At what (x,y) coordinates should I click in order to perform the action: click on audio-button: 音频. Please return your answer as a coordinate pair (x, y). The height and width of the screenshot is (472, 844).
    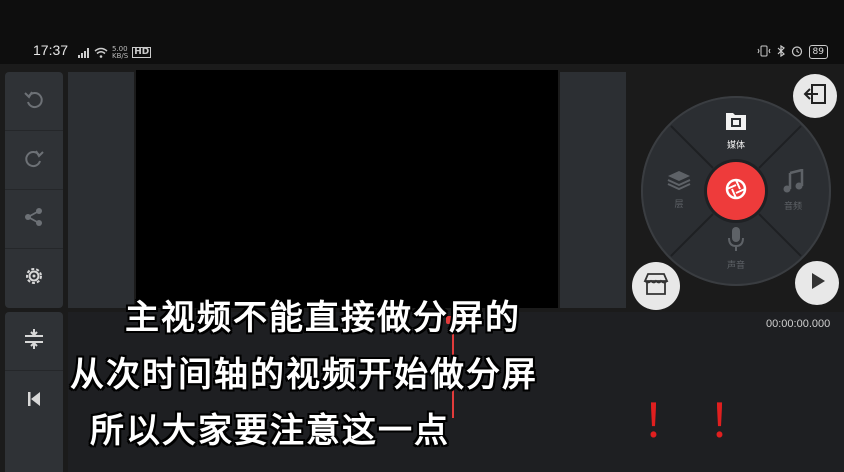
    Looking at the image, I should click on (793, 190).